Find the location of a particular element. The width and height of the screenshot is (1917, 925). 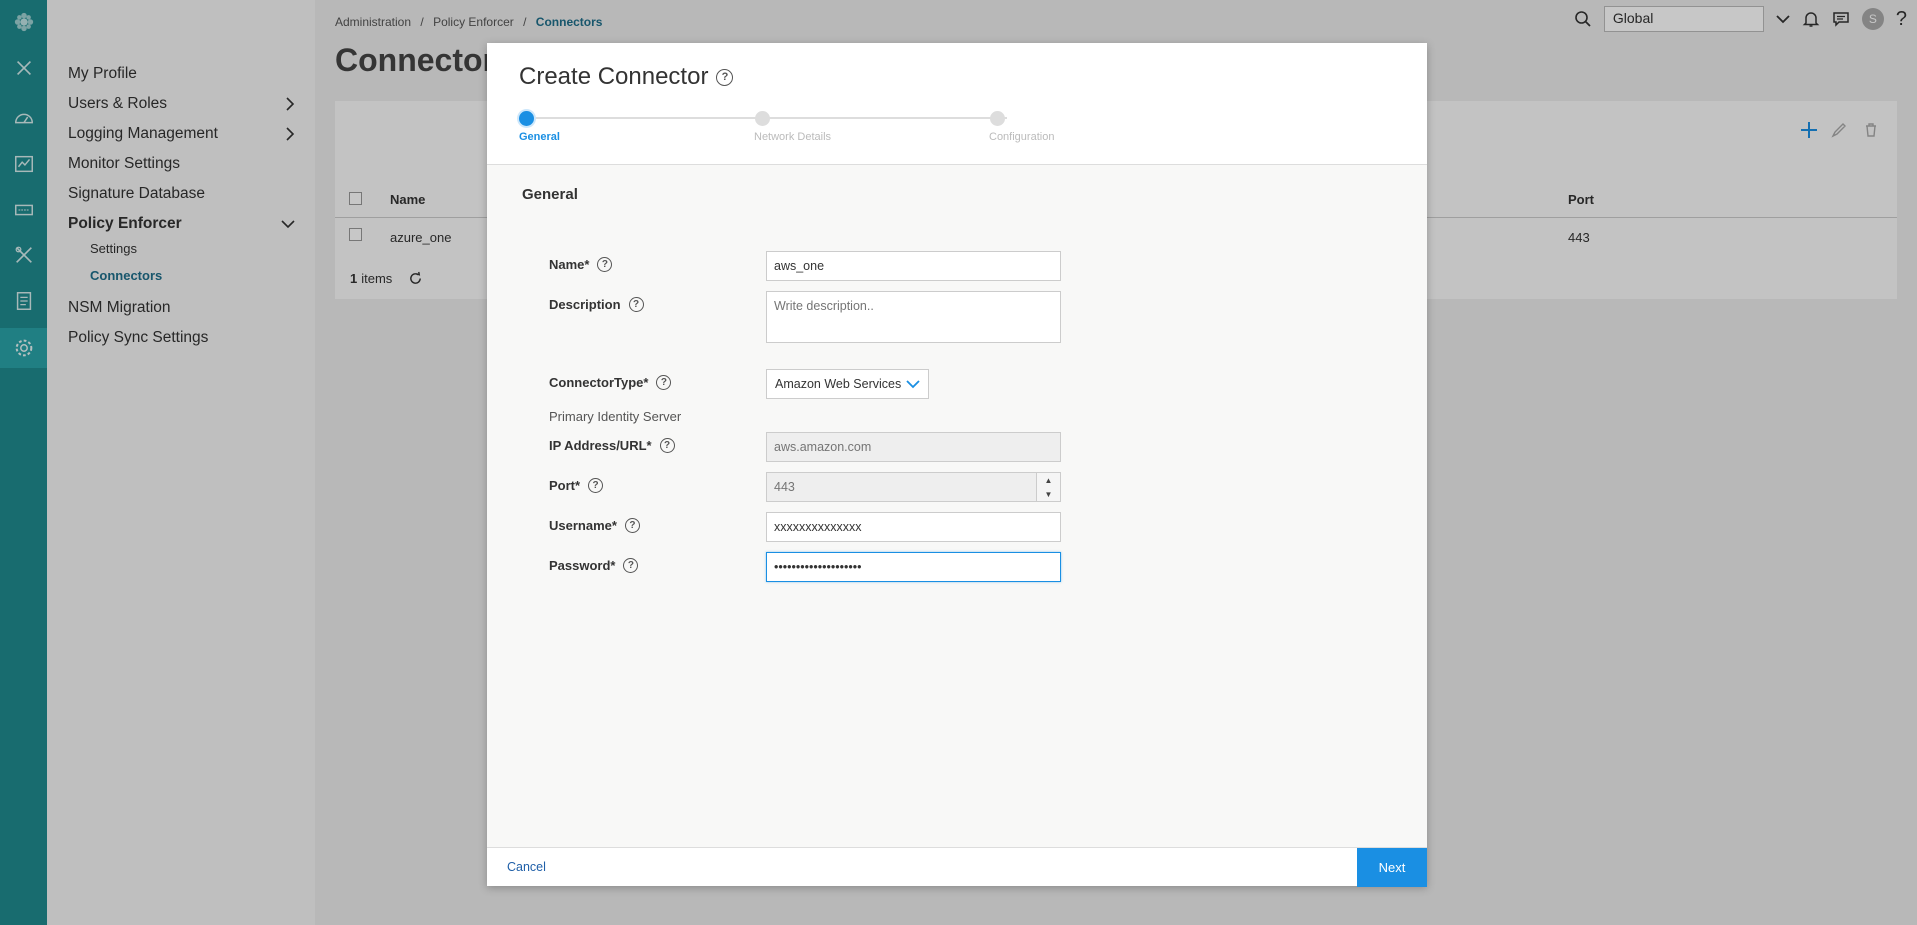

description-label: Description ? is located at coordinates (596, 304).